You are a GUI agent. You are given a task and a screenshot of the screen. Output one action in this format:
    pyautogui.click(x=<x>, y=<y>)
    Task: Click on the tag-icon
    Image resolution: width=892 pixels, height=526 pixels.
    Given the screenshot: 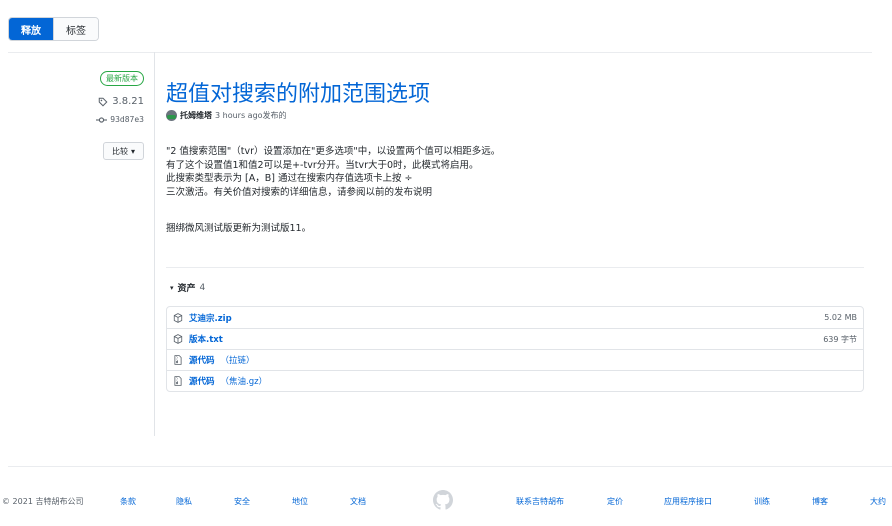 What is the action you would take?
    pyautogui.click(x=103, y=101)
    